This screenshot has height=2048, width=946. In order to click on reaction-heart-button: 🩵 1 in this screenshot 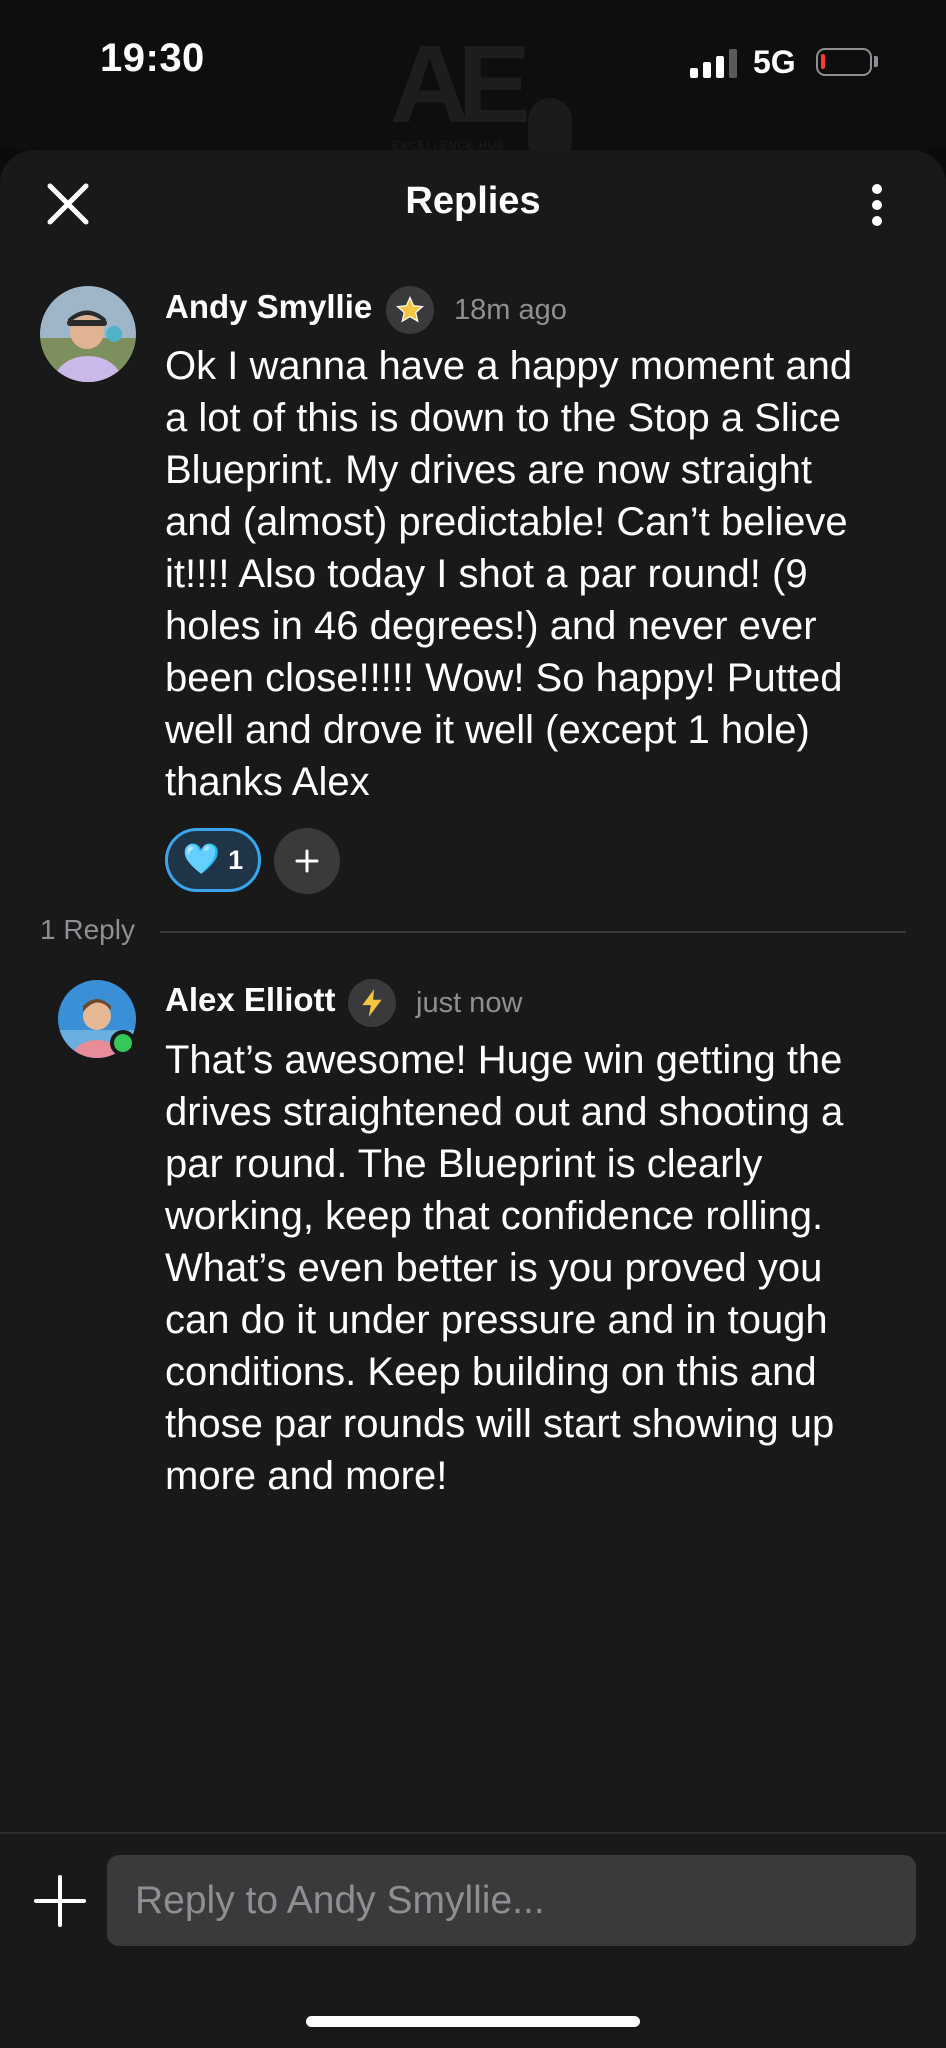, I will do `click(213, 860)`.